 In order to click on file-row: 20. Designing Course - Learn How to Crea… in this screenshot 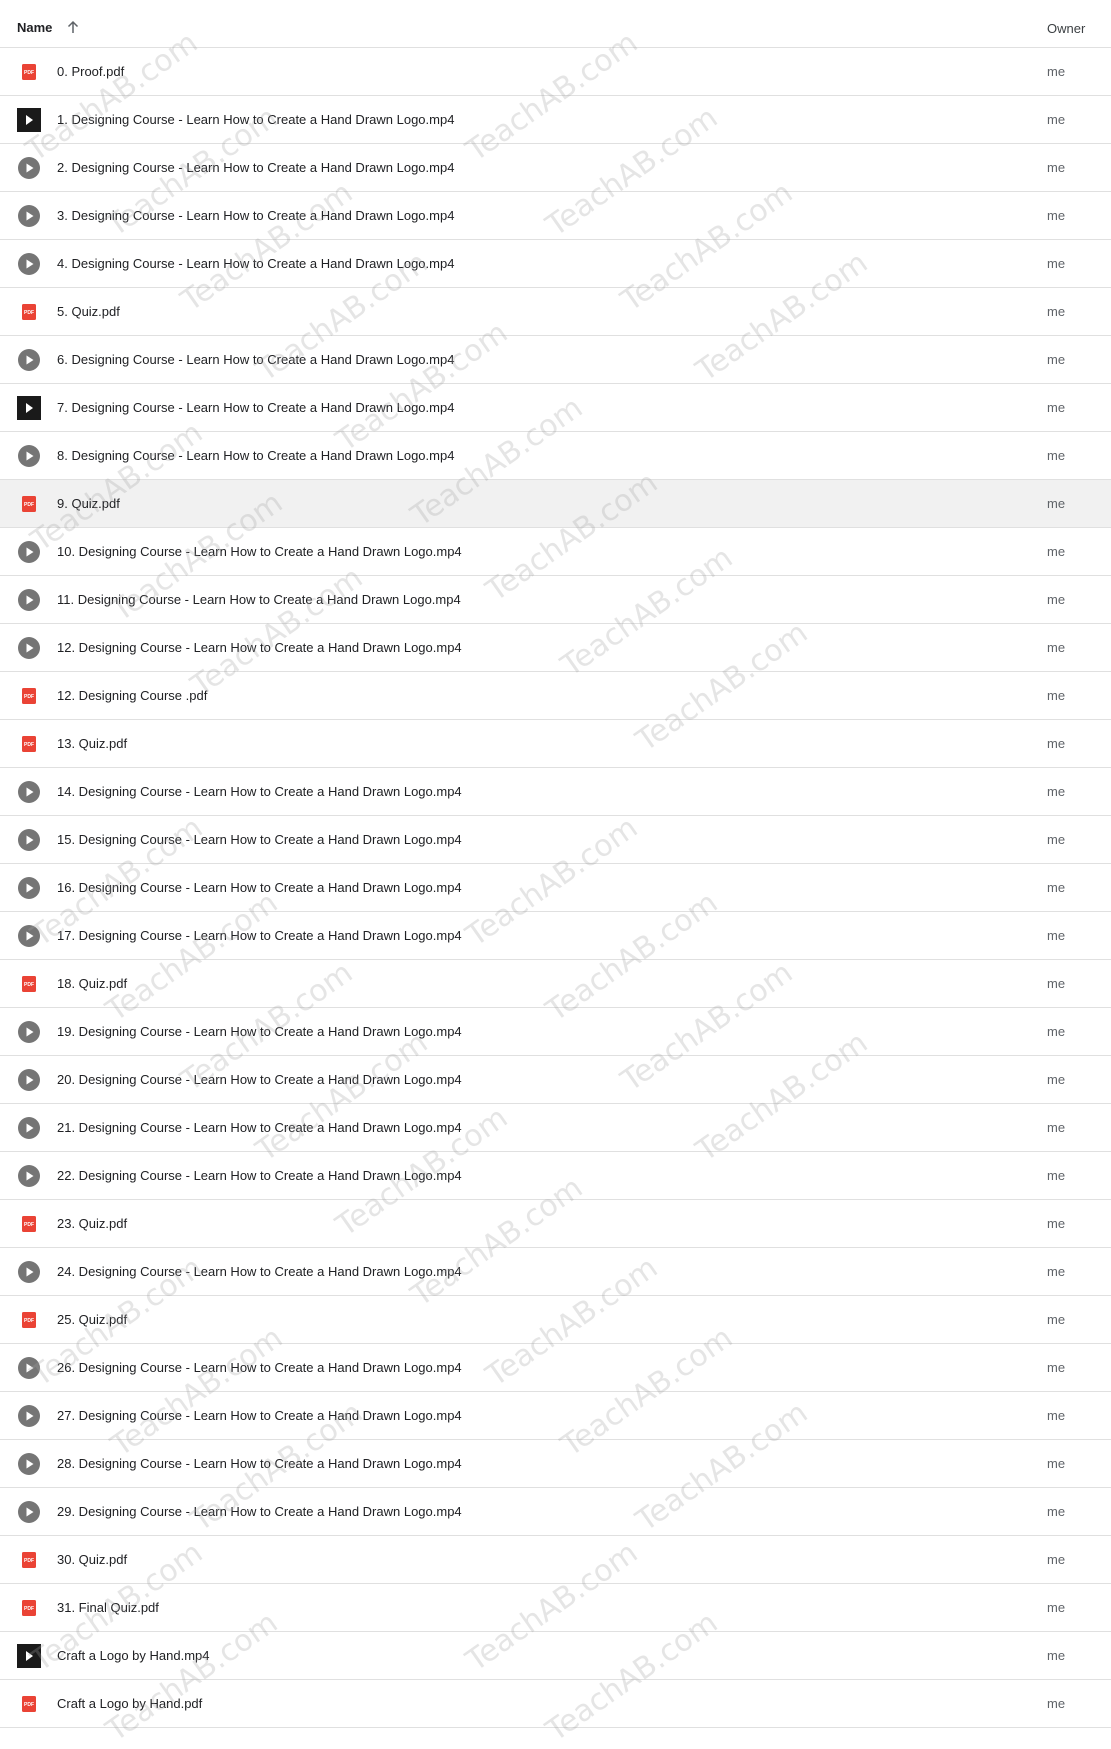, I will do `click(555, 1080)`.